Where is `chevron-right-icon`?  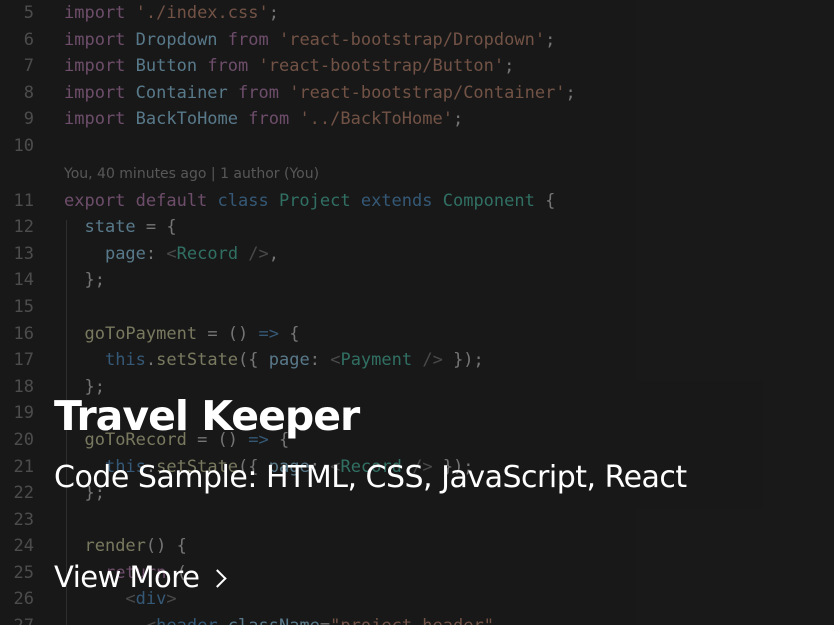
chevron-right-icon is located at coordinates (218, 578).